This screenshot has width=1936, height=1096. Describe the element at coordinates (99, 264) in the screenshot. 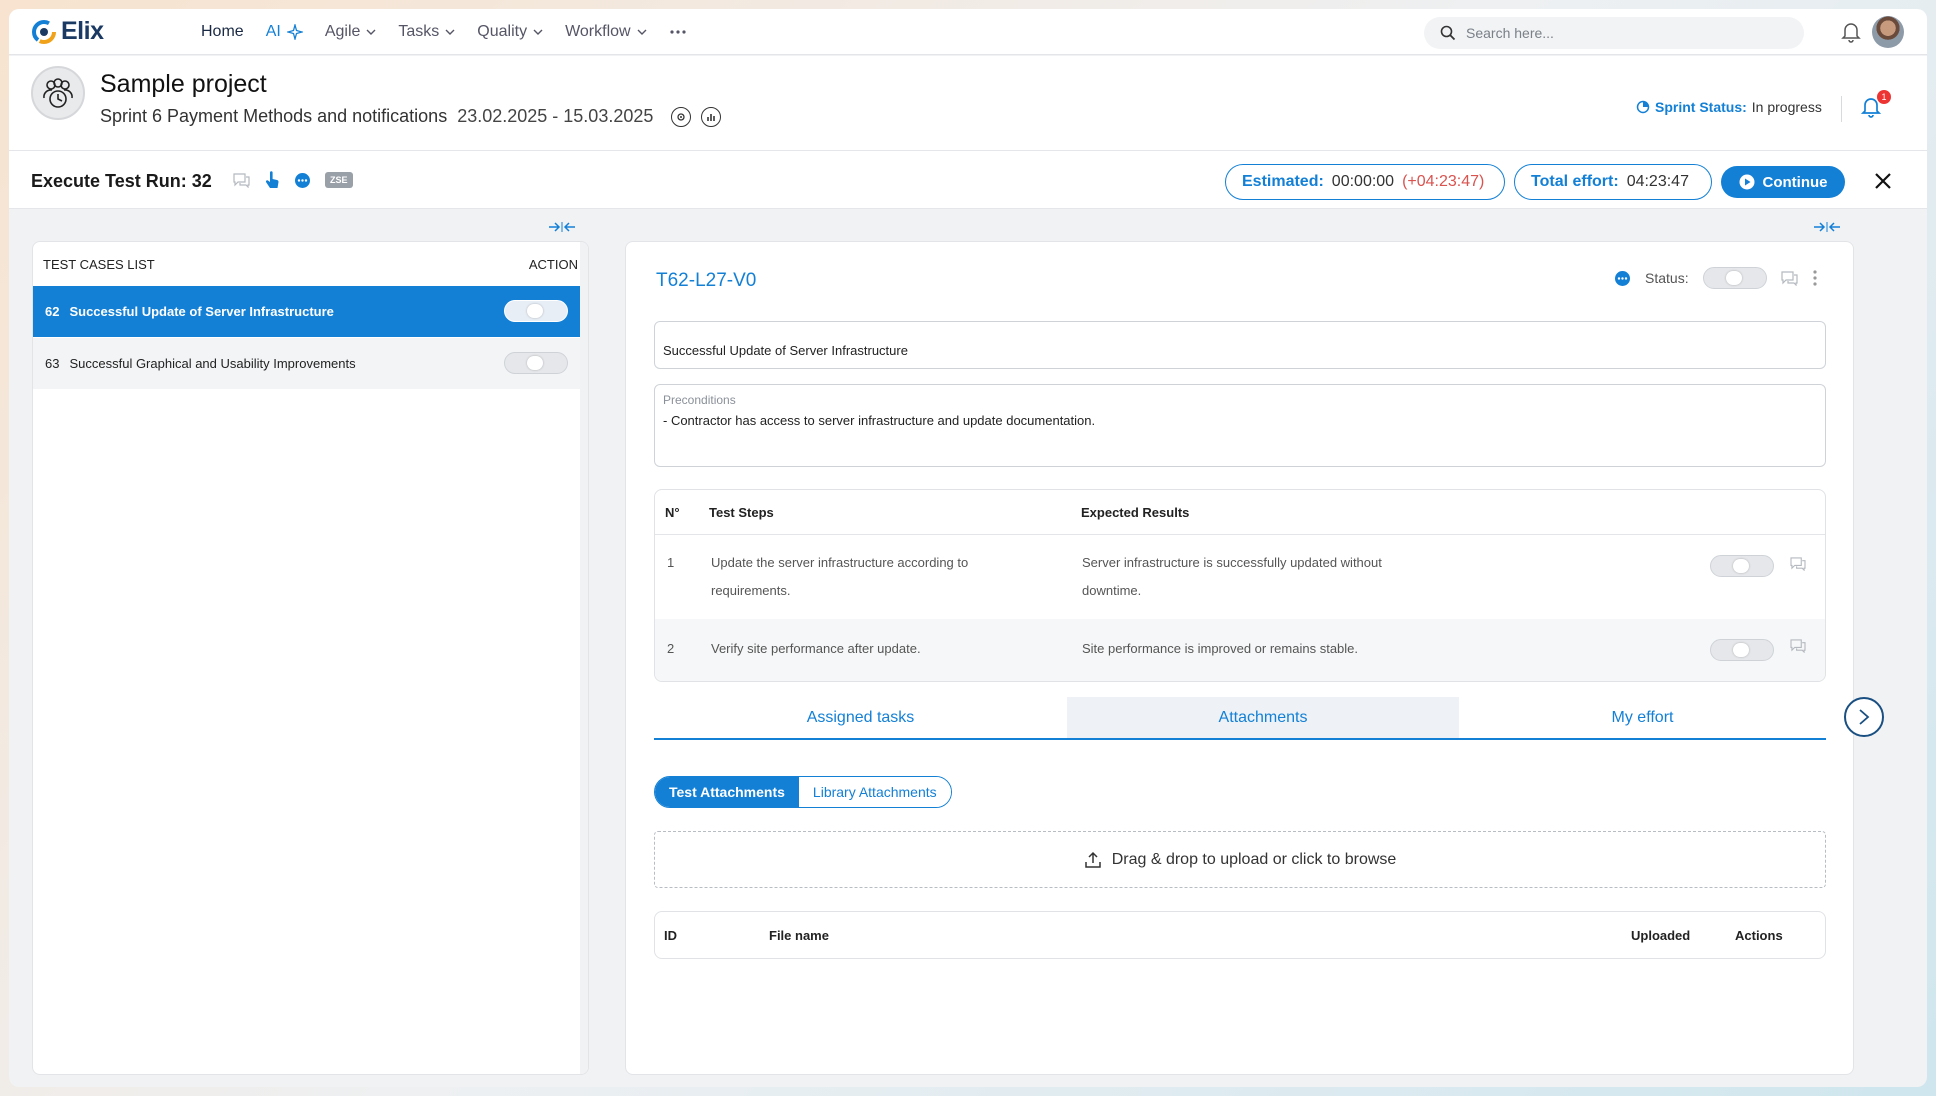

I see `test-cases-list-heading: TEST CASES LIST` at that location.